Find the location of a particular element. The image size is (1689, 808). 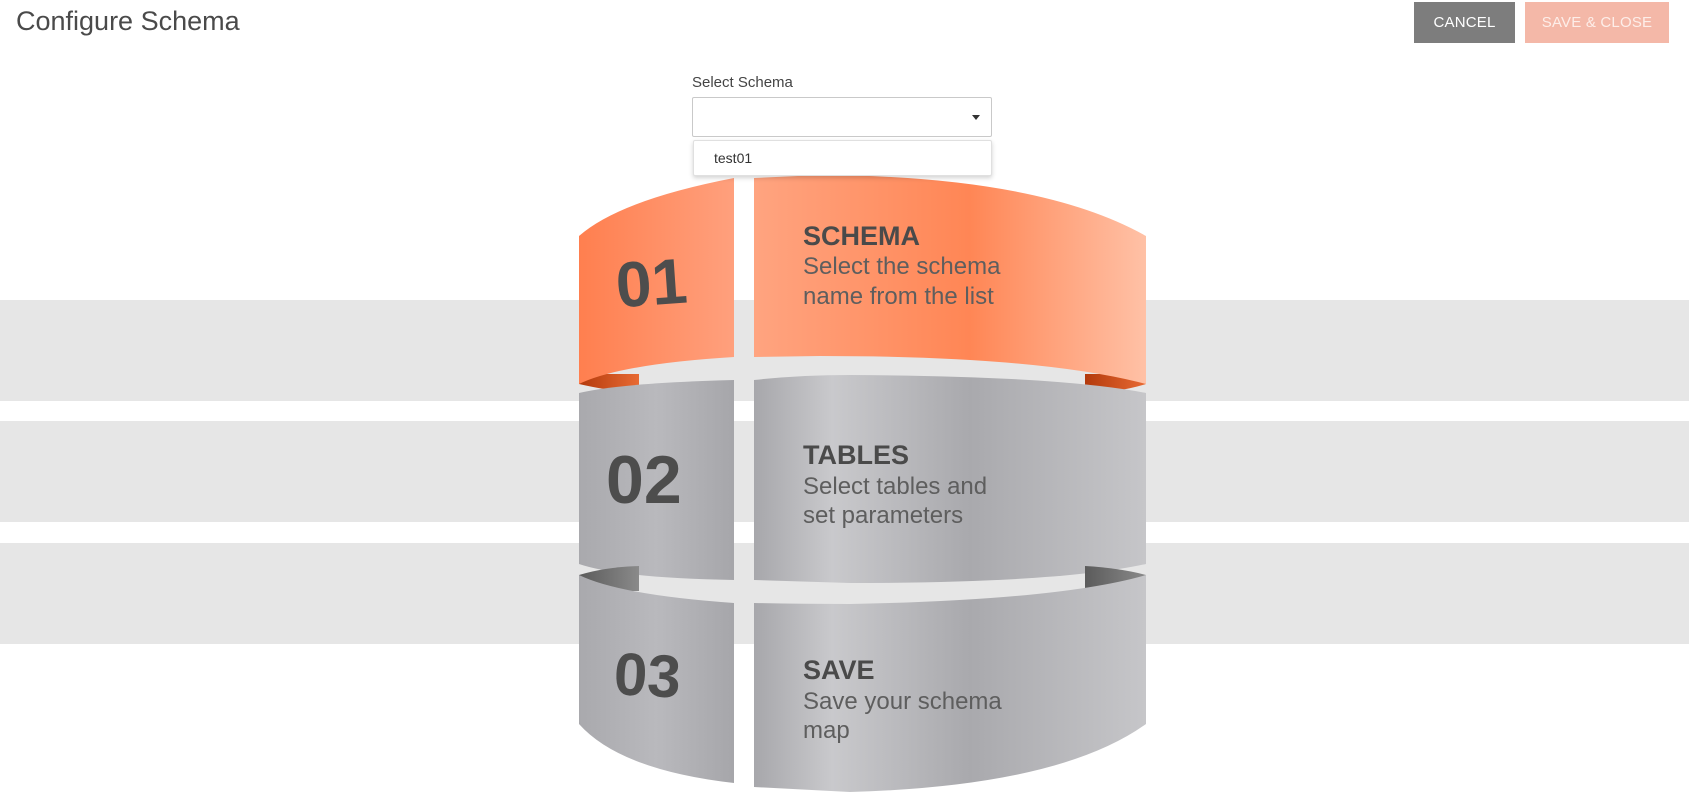

step-2-desc-line-1: Select tables and is located at coordinates (895, 486).